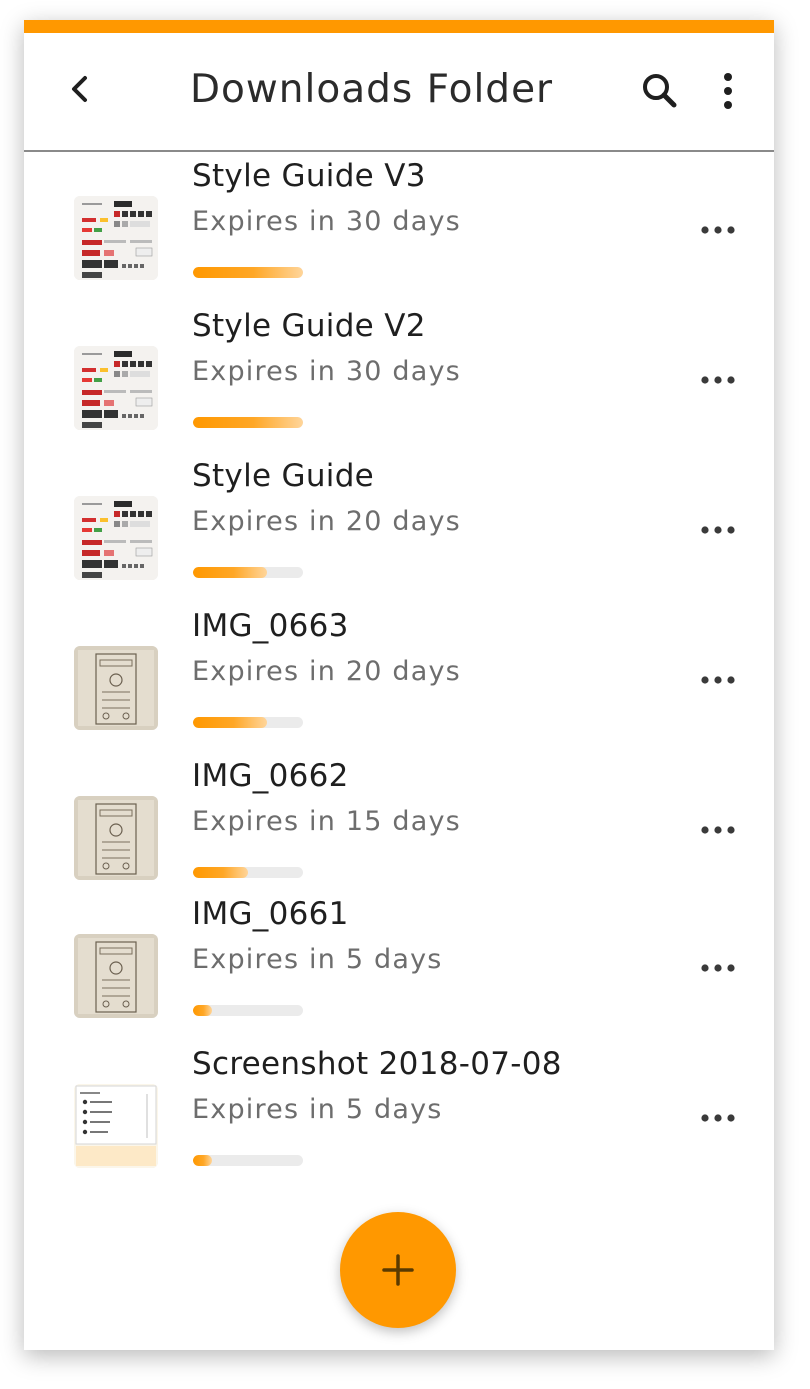 The height and width of the screenshot is (1389, 810). I want to click on file-list-item: Style Guide V3 Expires in 30 days, so click(399, 217).